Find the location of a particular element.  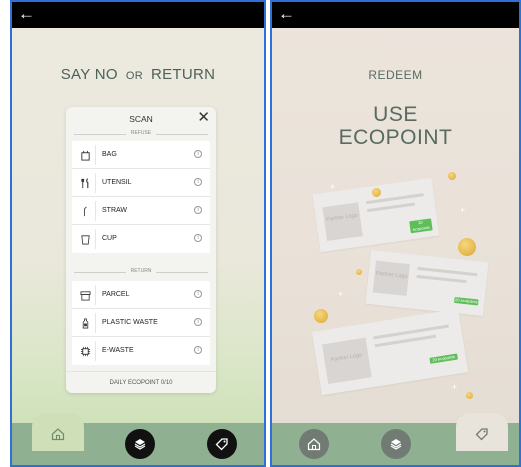

return-label: RETURN is located at coordinates (141, 271).